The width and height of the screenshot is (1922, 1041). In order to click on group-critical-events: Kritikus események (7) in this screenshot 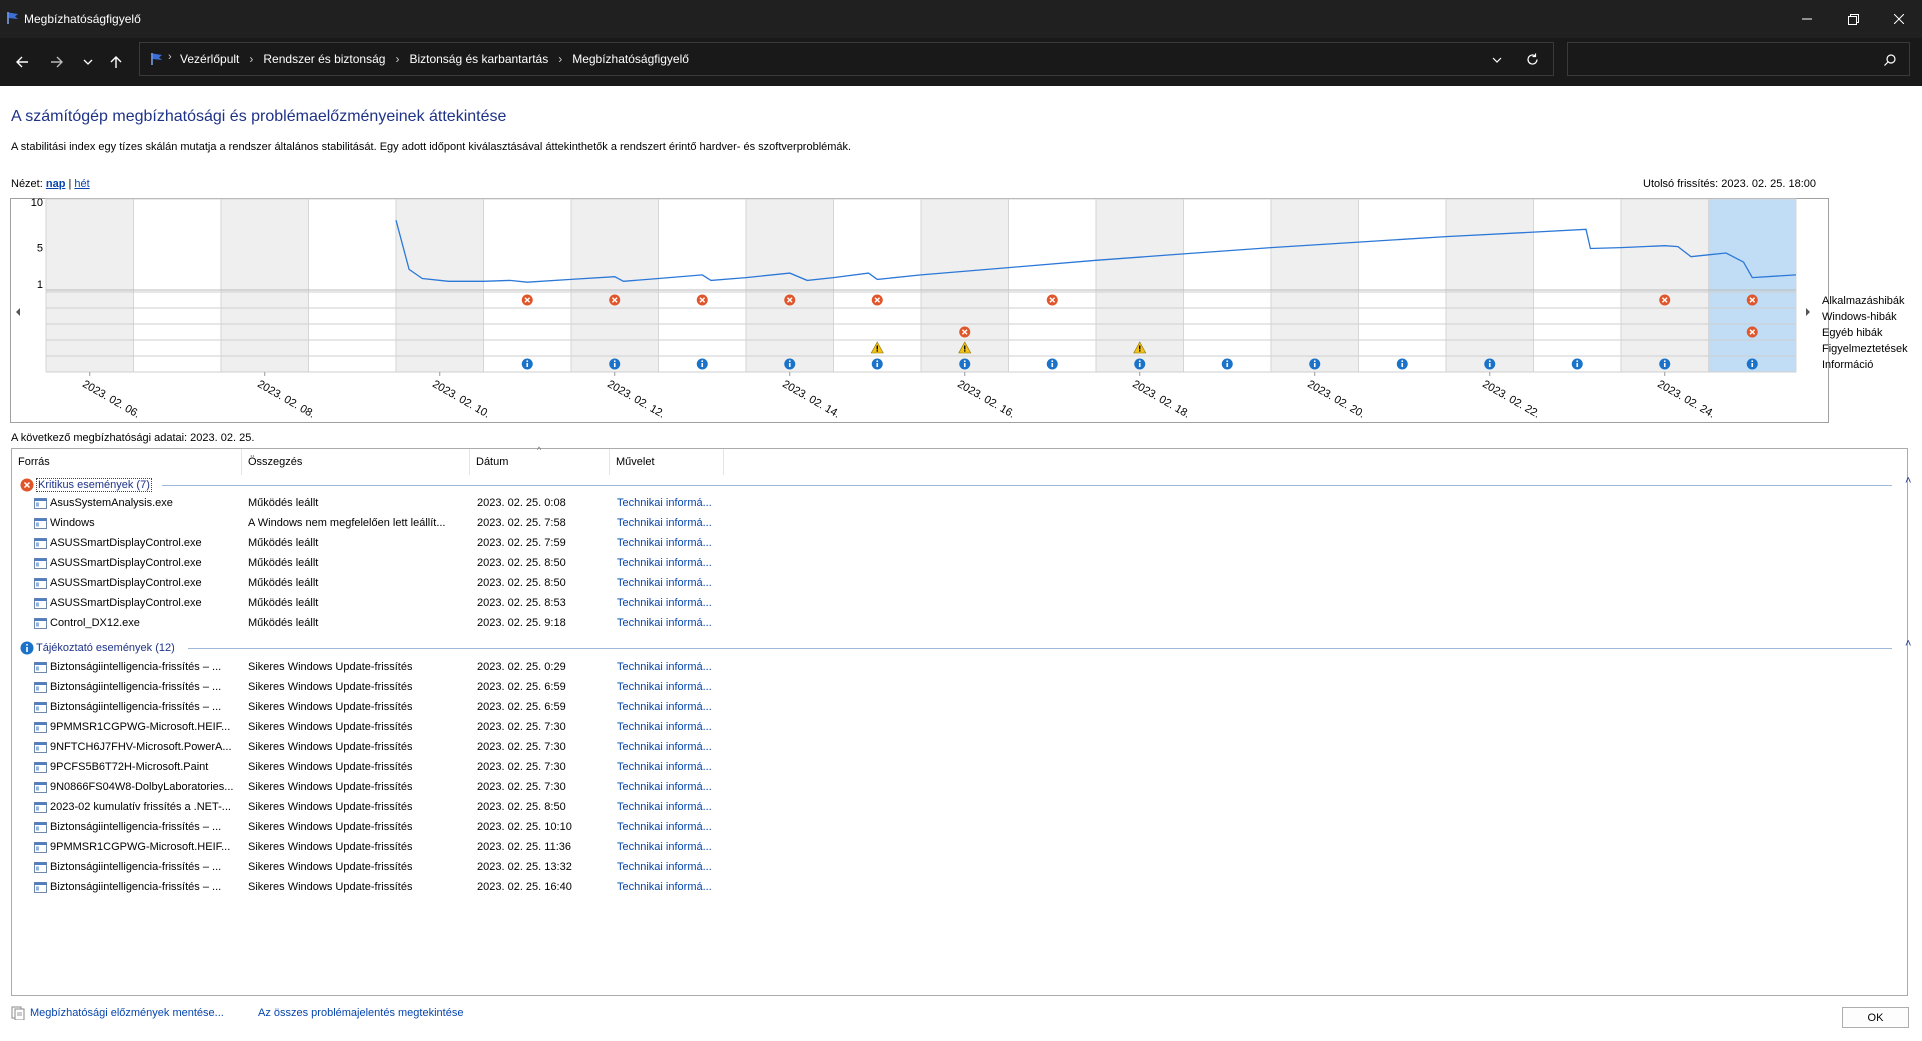, I will do `click(86, 485)`.